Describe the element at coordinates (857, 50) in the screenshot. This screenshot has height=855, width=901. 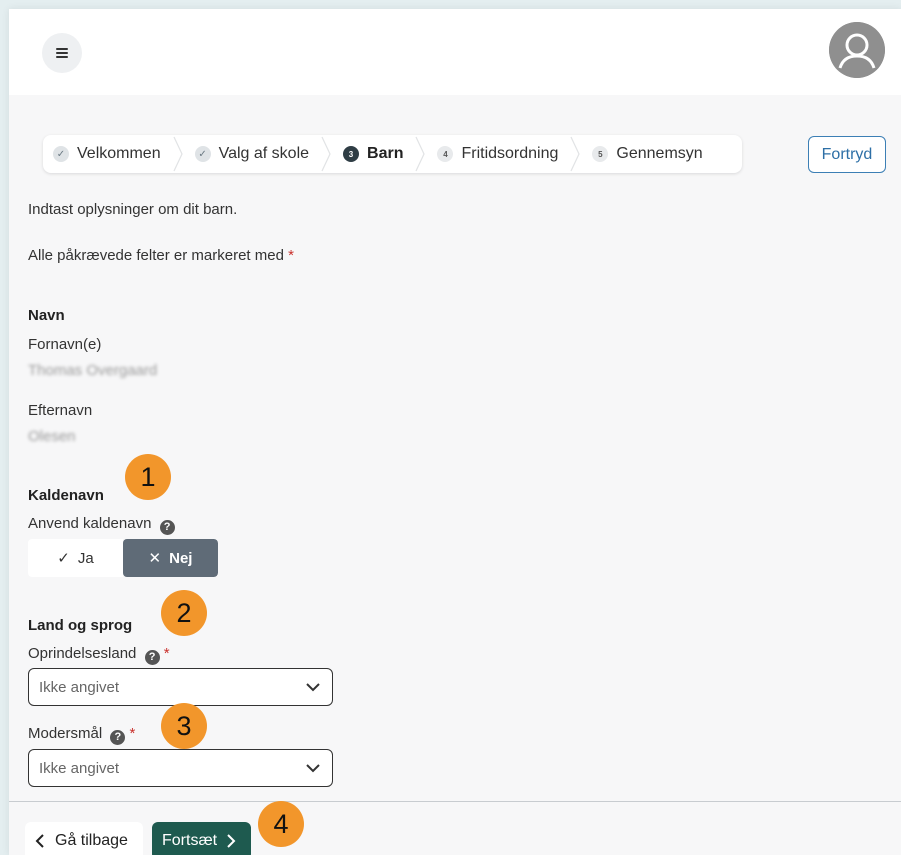
I see `user-avatar-icon` at that location.